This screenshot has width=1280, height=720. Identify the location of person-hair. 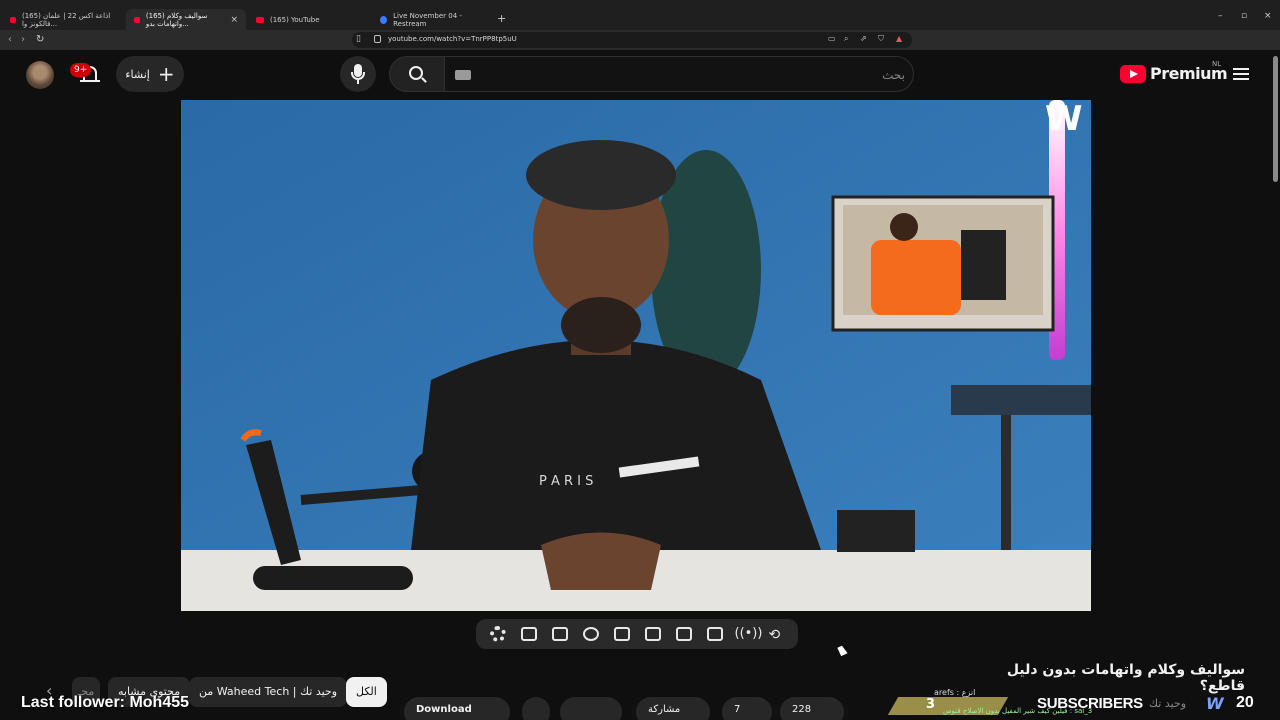
(601, 175).